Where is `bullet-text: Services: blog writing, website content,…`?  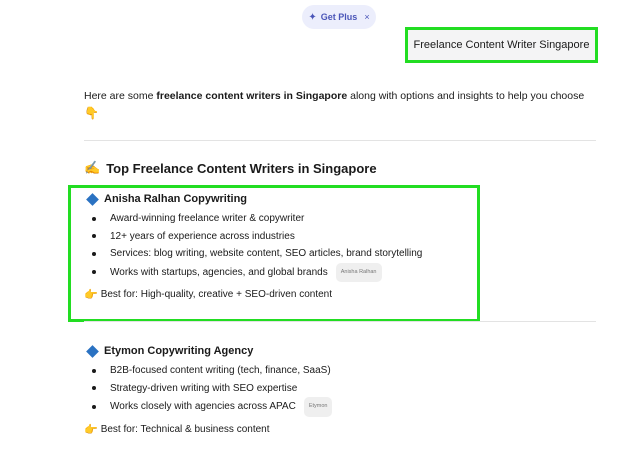 bullet-text: Services: blog writing, website content,… is located at coordinates (266, 253).